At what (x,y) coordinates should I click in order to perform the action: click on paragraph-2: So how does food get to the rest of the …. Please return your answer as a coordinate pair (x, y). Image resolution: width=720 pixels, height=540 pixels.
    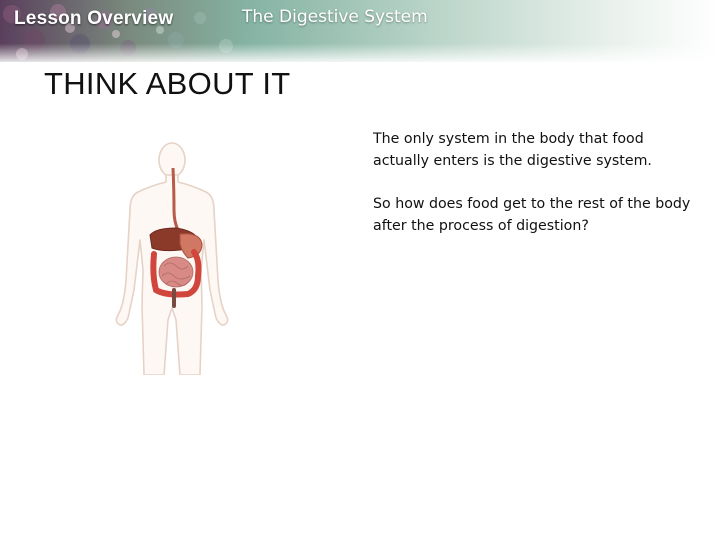
    Looking at the image, I should click on (532, 215).